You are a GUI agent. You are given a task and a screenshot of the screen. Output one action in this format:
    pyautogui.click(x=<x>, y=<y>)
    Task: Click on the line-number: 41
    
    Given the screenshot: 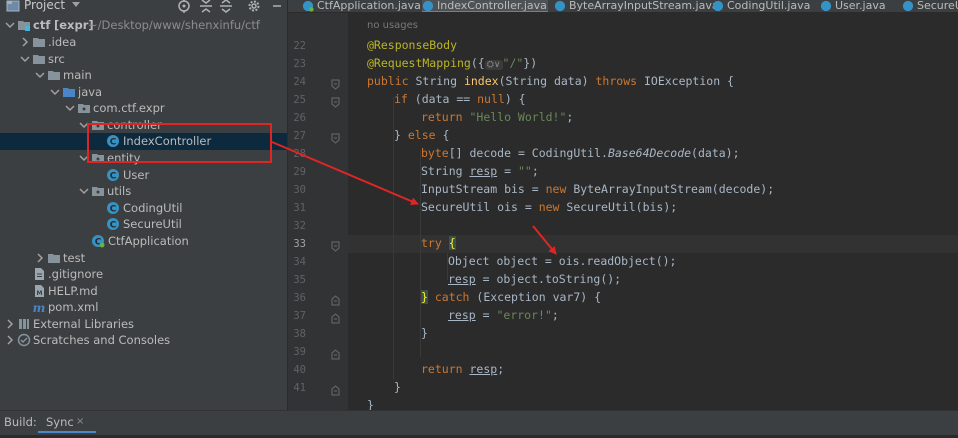 What is the action you would take?
    pyautogui.click(x=299, y=388)
    